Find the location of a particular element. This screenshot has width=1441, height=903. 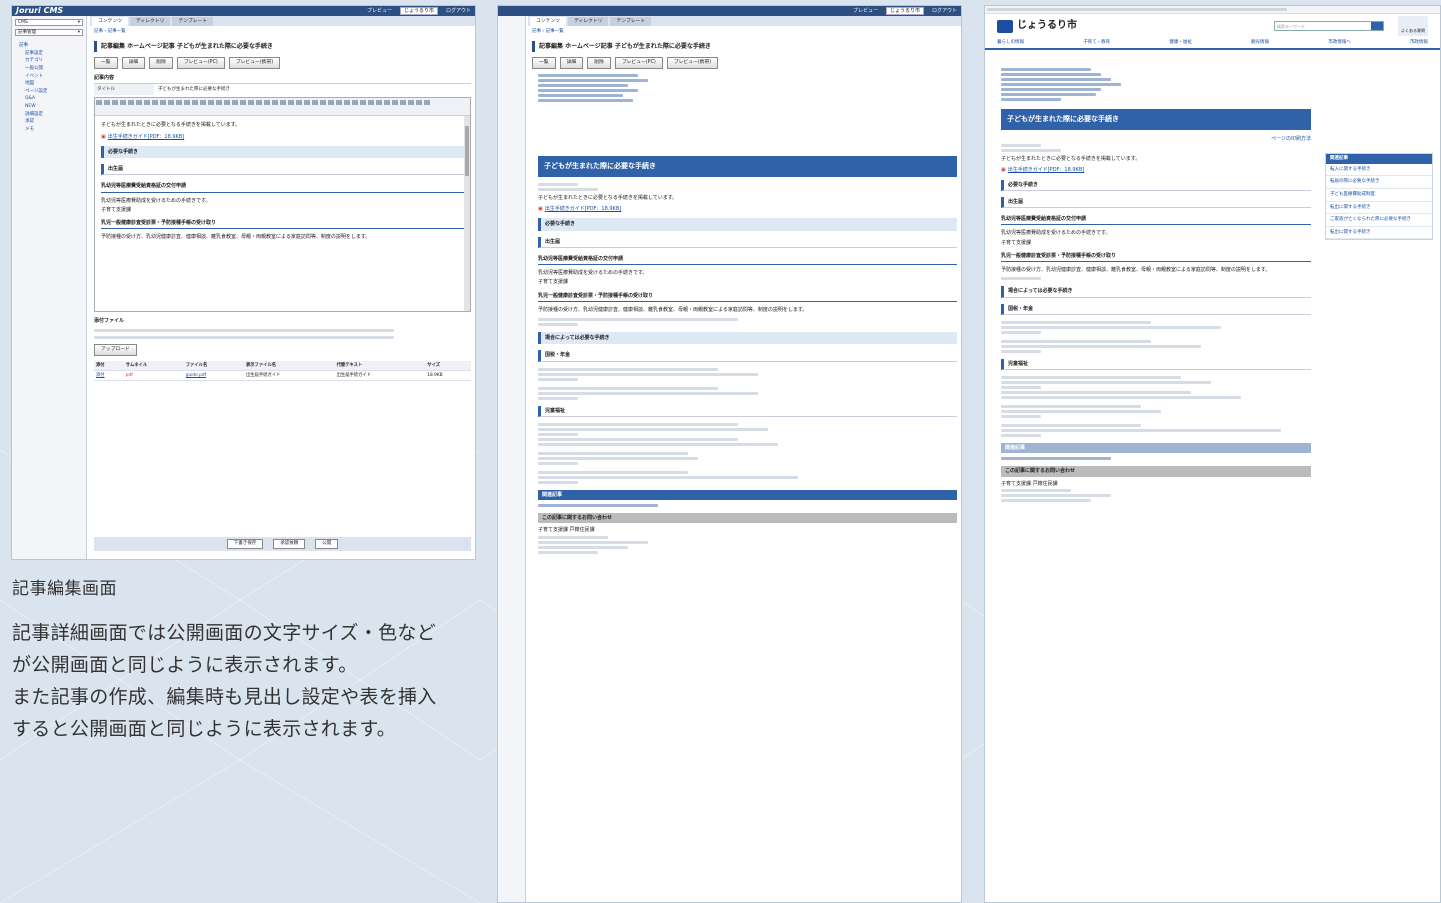

publish-button: 公開 is located at coordinates (327, 544).